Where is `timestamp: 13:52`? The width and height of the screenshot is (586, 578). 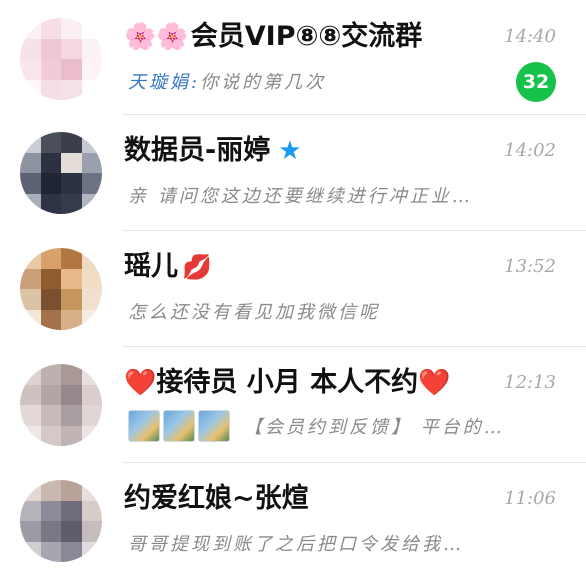 timestamp: 13:52 is located at coordinates (530, 266).